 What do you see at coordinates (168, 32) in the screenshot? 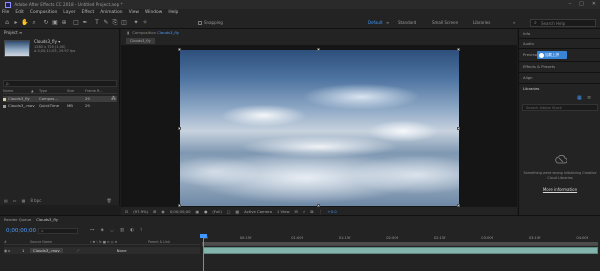
I see `composition-tab-name: Clouds3_fly` at bounding box center [168, 32].